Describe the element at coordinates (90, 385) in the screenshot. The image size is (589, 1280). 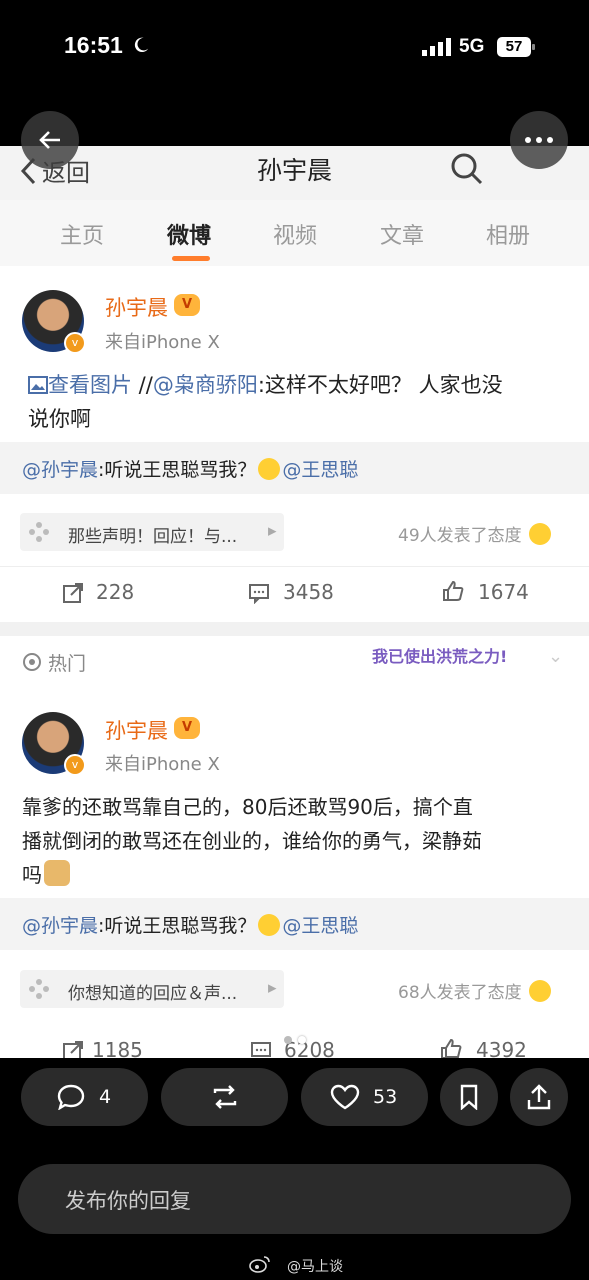
I see `view-images-link: 查看图片` at that location.